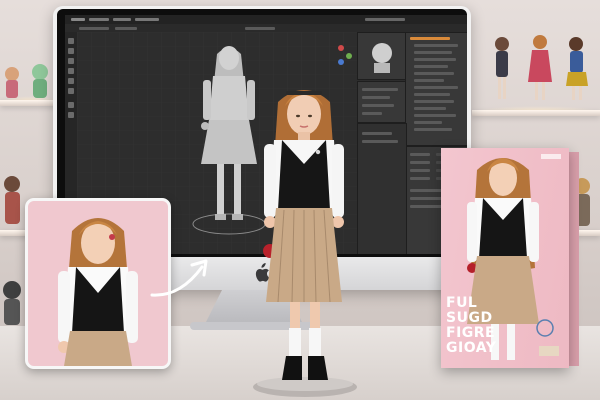 Image resolution: width=600 pixels, height=400 pixels. What do you see at coordinates (574, 259) in the screenshot?
I see `product-box-side` at bounding box center [574, 259].